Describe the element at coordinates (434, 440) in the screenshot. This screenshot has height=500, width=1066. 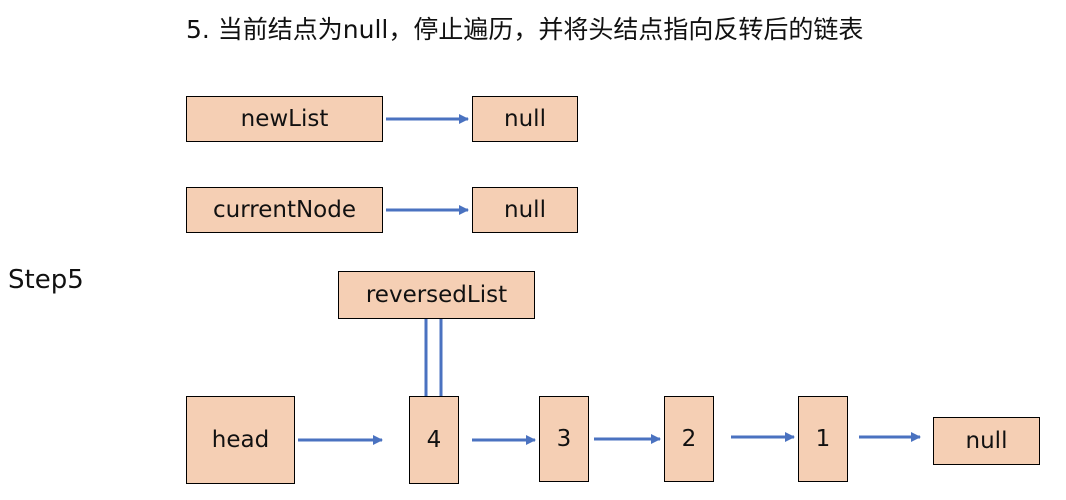
I see `list-node-4: 4` at that location.